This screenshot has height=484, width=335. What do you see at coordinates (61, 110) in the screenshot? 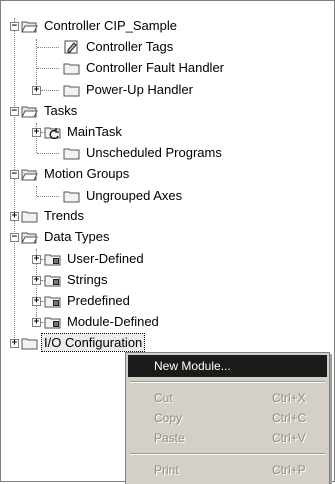
I see `tree-node-label: Tasks` at bounding box center [61, 110].